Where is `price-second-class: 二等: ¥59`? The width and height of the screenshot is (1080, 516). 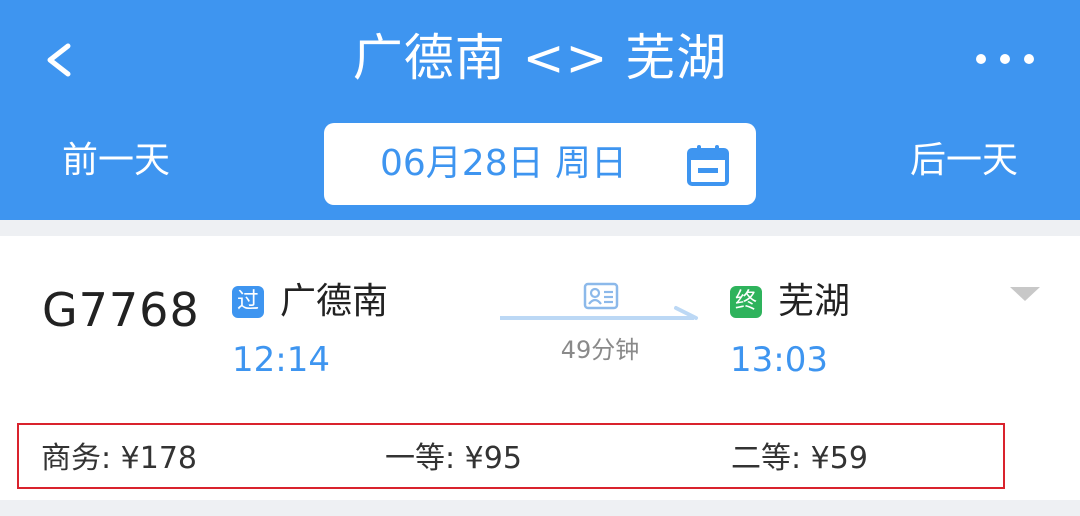
price-second-class: 二等: ¥59 is located at coordinates (799, 458).